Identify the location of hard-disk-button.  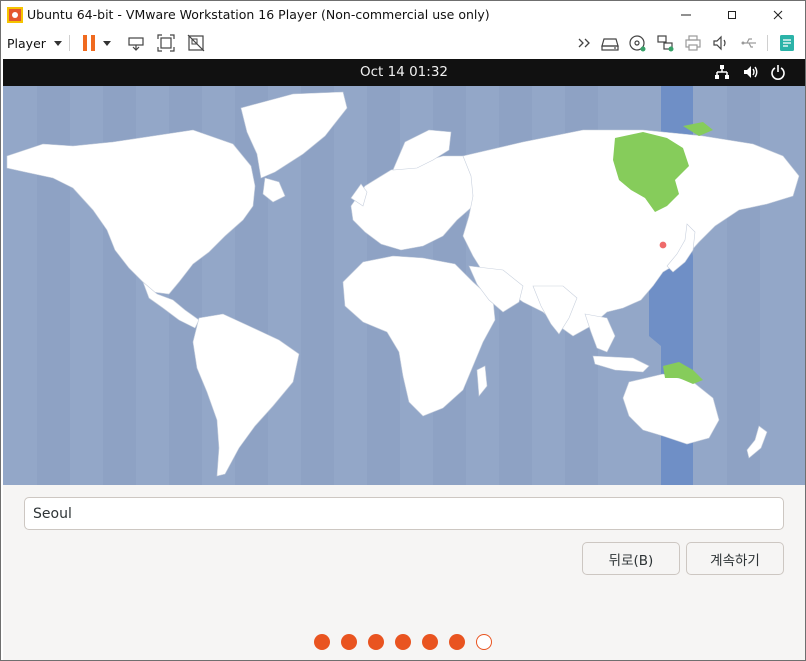
(610, 43).